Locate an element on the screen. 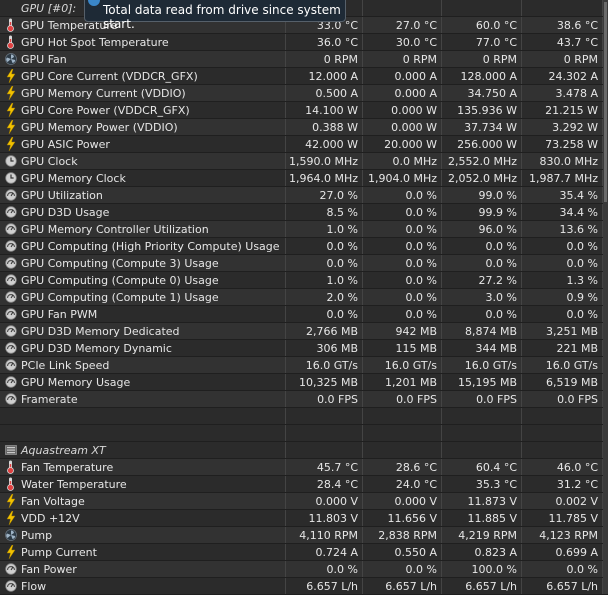  current-value: 10,325 MB is located at coordinates (324, 382).